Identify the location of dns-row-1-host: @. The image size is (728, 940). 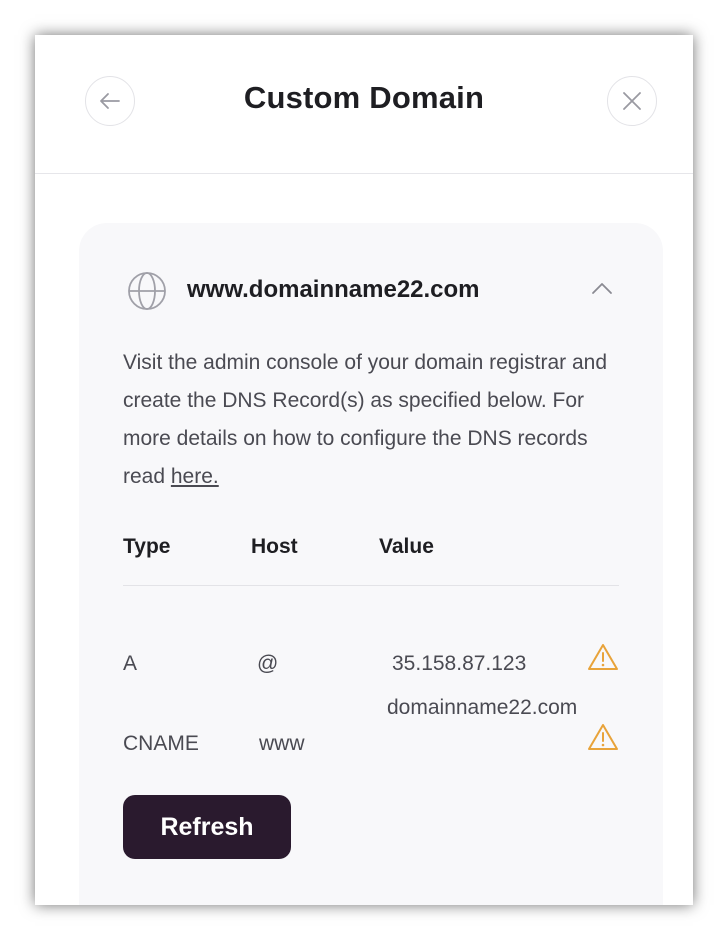
(268, 663).